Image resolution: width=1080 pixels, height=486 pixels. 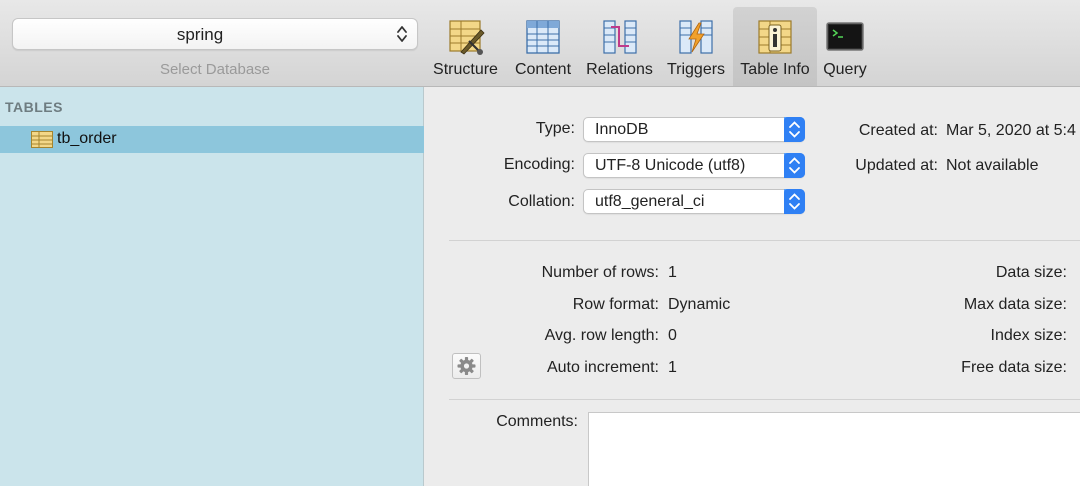 What do you see at coordinates (699, 304) in the screenshot?
I see `row-format-value: Dynamic` at bounding box center [699, 304].